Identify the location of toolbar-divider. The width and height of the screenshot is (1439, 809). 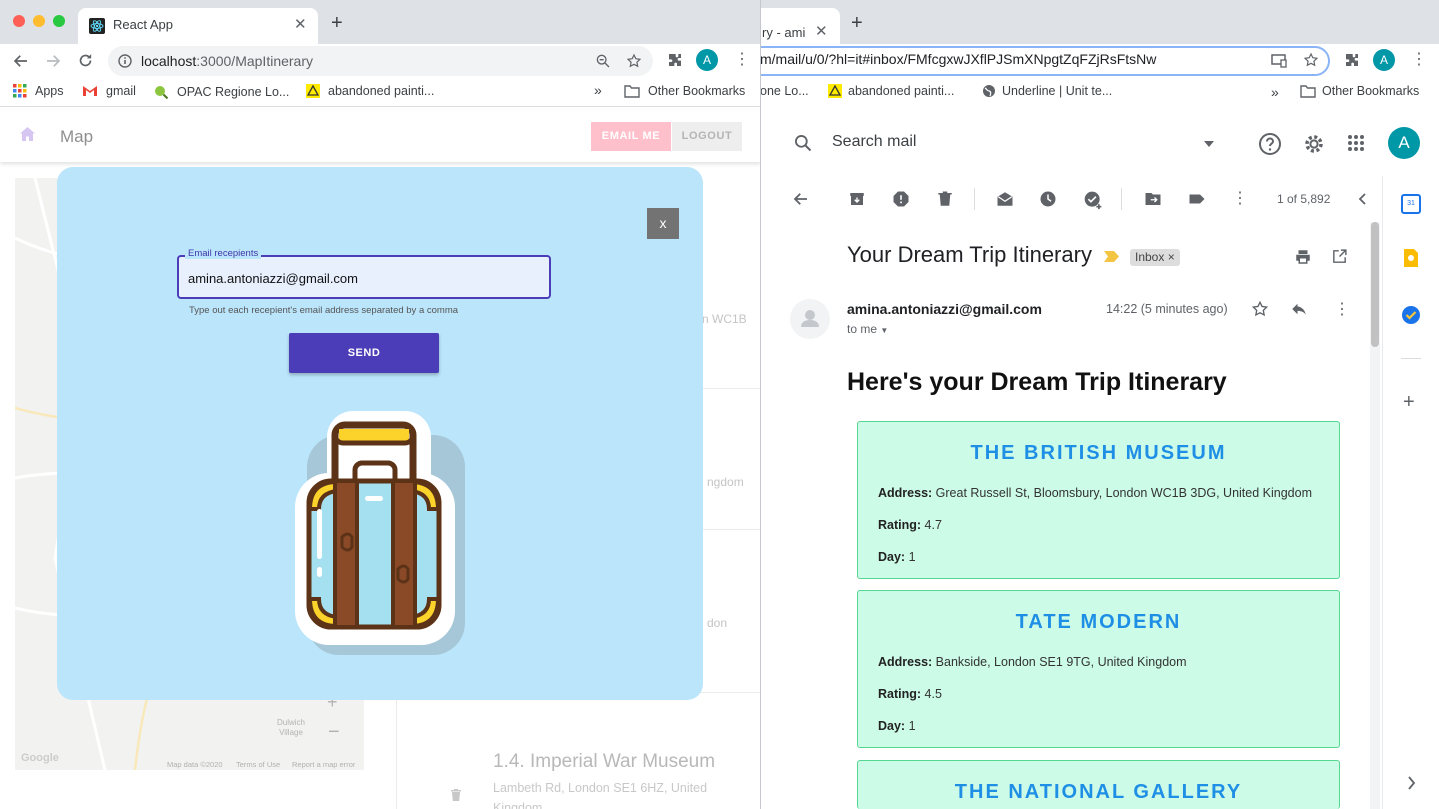
(1121, 199).